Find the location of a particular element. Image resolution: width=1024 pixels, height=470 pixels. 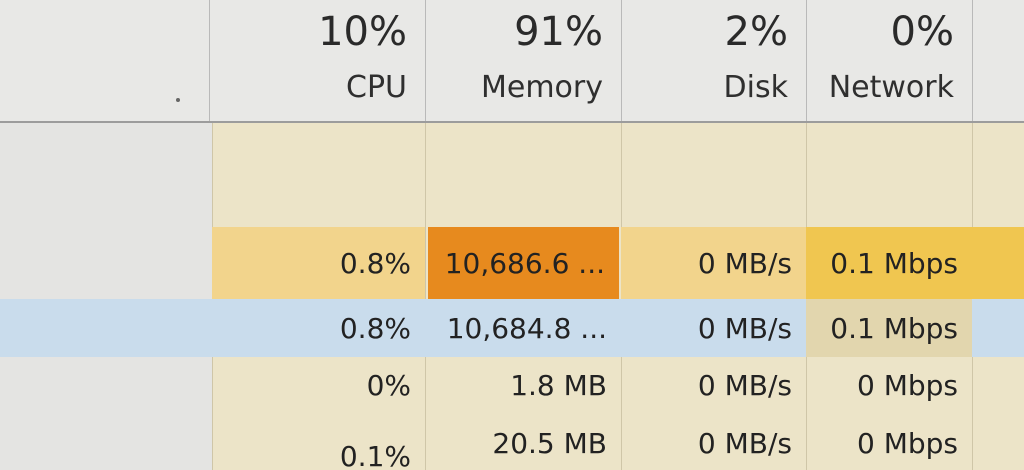

disk-usage-percent: 2% is located at coordinates (756, 32).